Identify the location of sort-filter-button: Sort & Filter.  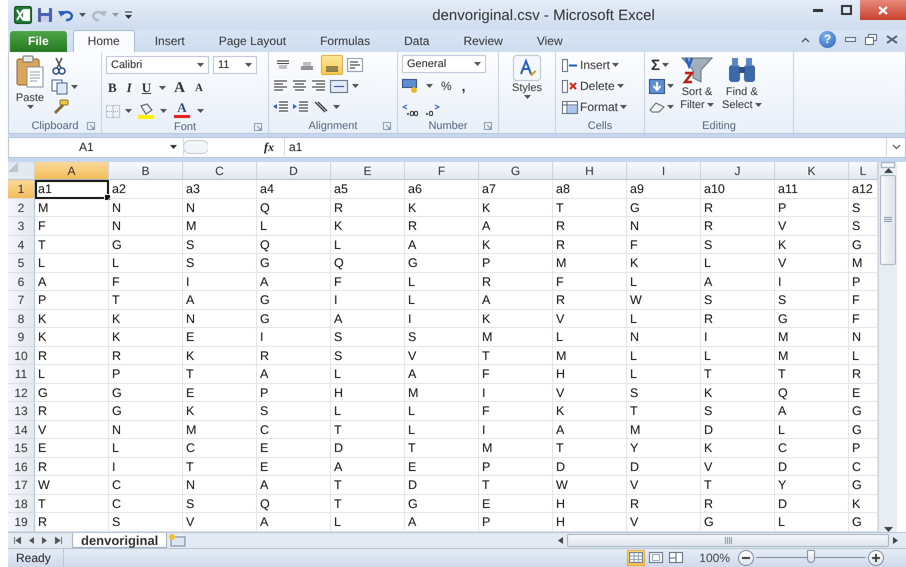
(697, 86).